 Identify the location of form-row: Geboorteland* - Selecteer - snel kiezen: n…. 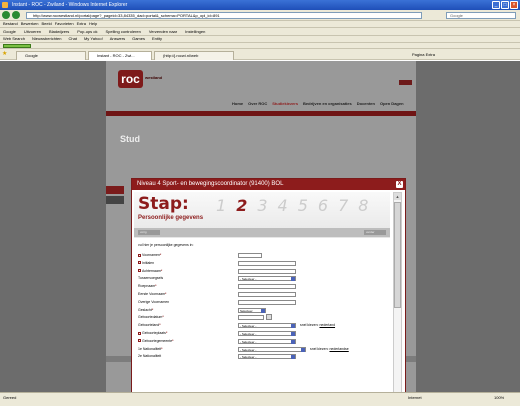
(261, 326).